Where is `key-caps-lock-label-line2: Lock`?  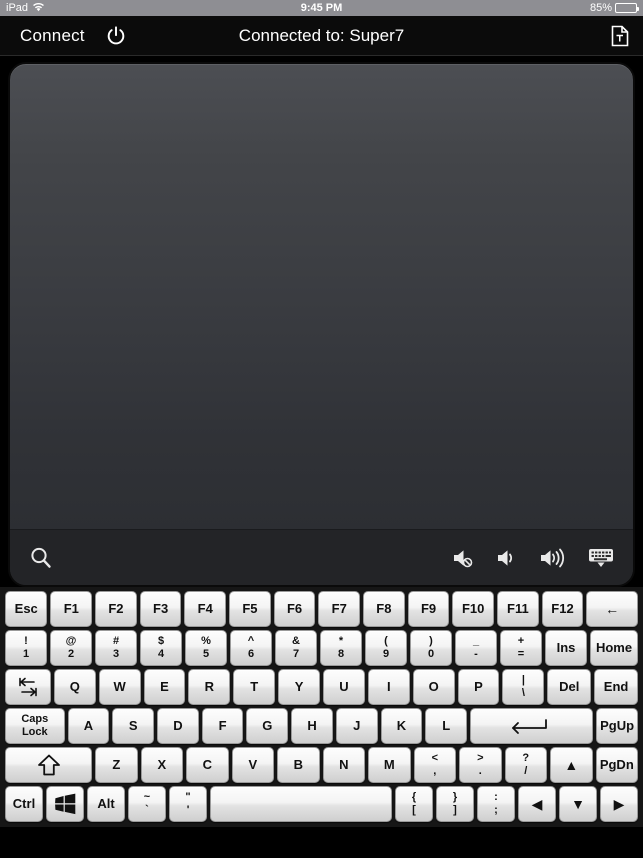 key-caps-lock-label-line2: Lock is located at coordinates (34, 732).